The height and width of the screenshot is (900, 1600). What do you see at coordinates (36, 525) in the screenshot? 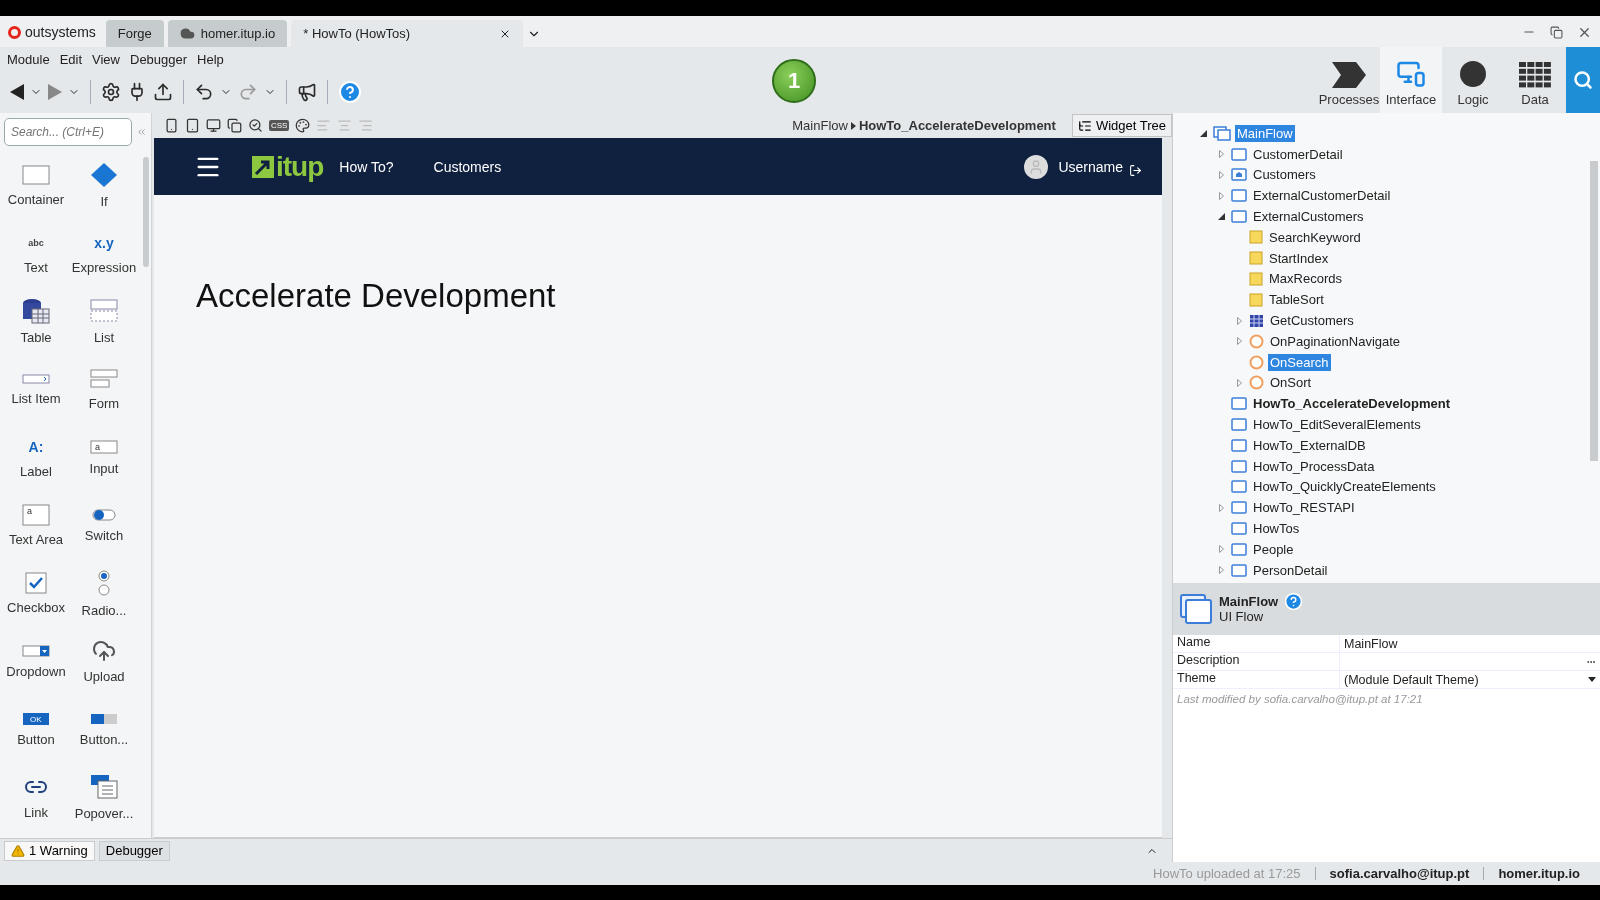
I see `widget-tool: a Text Area` at bounding box center [36, 525].